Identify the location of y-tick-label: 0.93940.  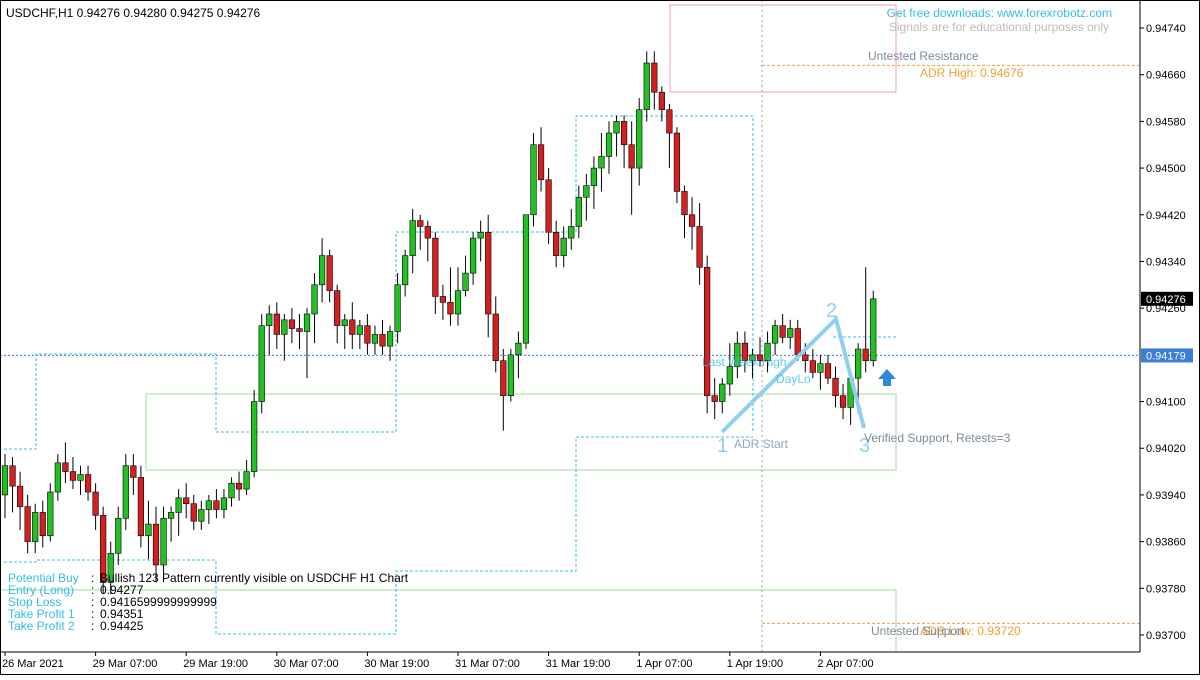
(1166, 496).